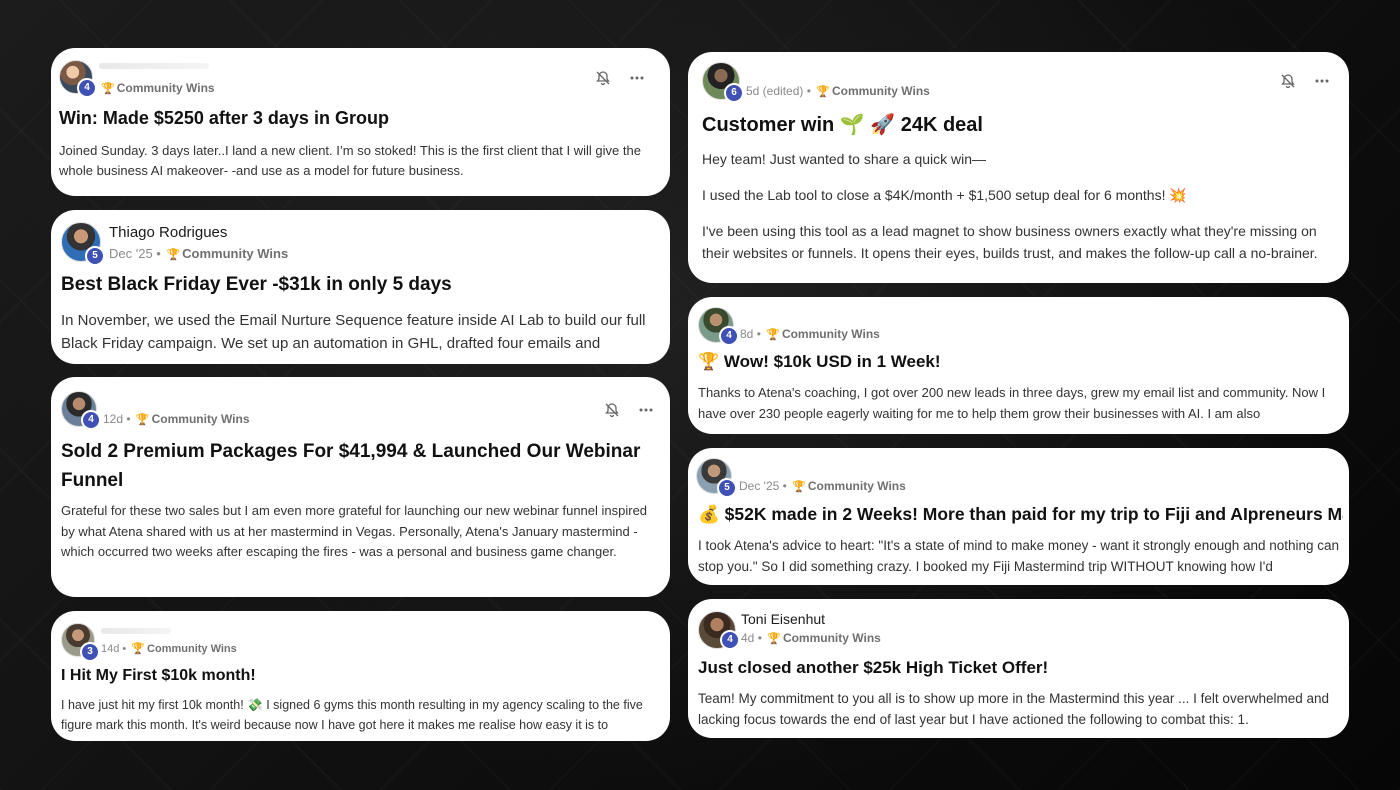 This screenshot has height=790, width=1400. What do you see at coordinates (748, 638) in the screenshot?
I see `post-time: 4d` at bounding box center [748, 638].